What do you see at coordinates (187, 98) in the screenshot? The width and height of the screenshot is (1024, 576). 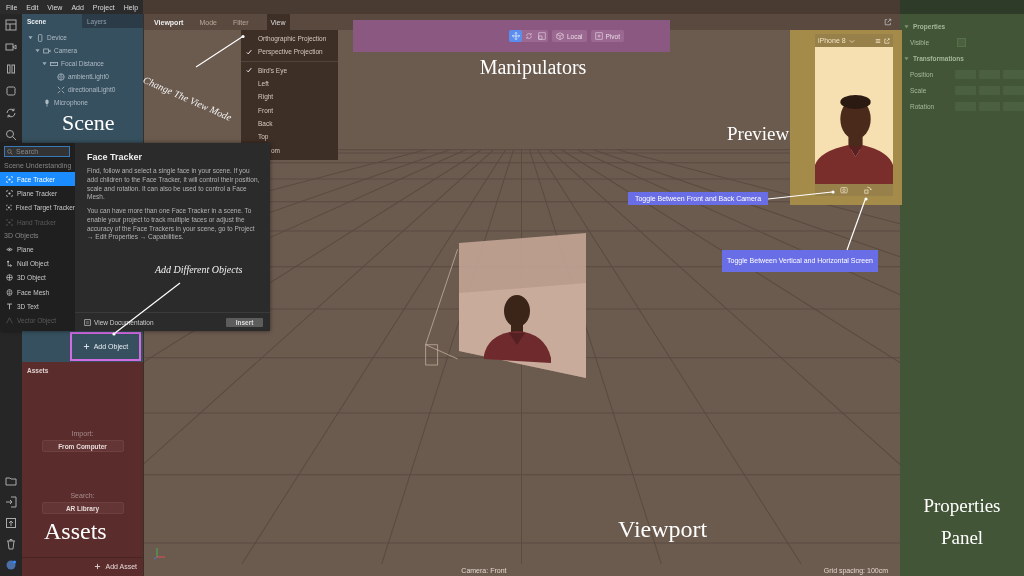 I see `annotation-note: Change The View Mode` at bounding box center [187, 98].